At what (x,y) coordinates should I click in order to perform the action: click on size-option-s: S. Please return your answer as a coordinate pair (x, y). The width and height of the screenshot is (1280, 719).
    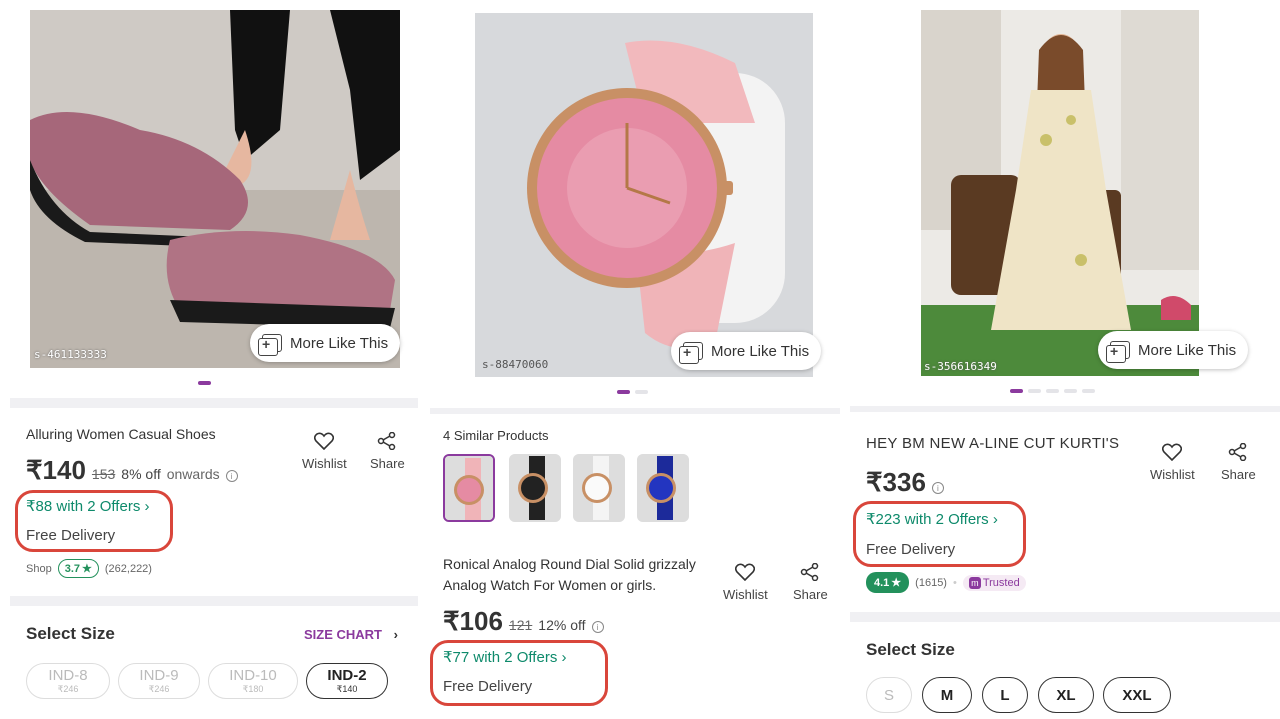
    Looking at the image, I should click on (889, 695).